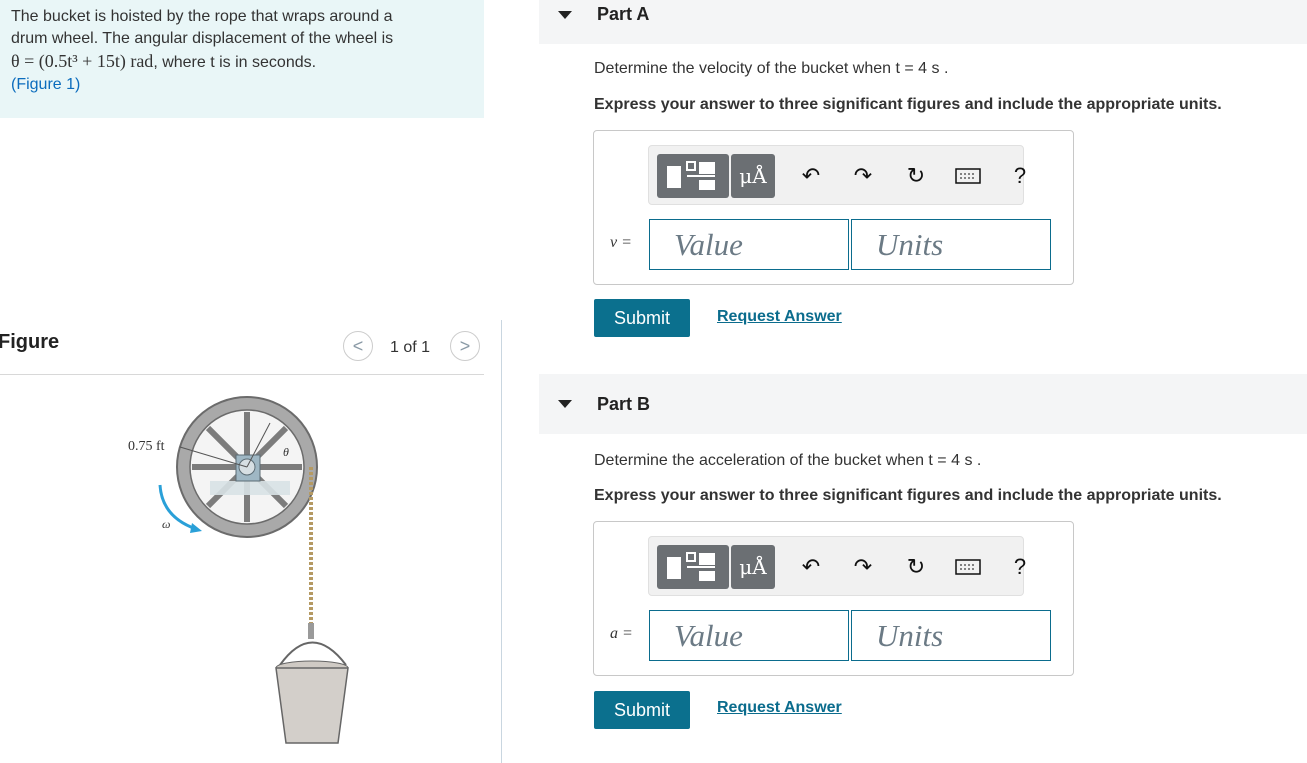 This screenshot has height=763, width=1307. What do you see at coordinates (250, 488) in the screenshot?
I see `wheel-support` at bounding box center [250, 488].